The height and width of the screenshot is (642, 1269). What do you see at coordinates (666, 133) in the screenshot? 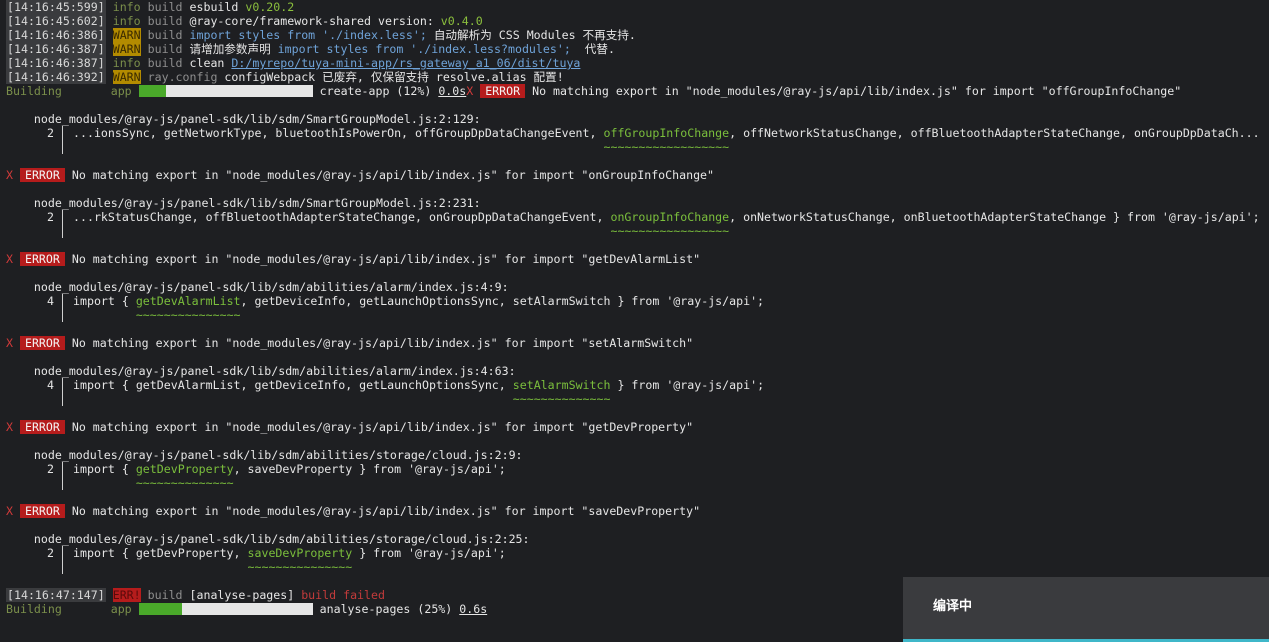
I see `highlighted-symbol: offGroupInfoChange` at bounding box center [666, 133].